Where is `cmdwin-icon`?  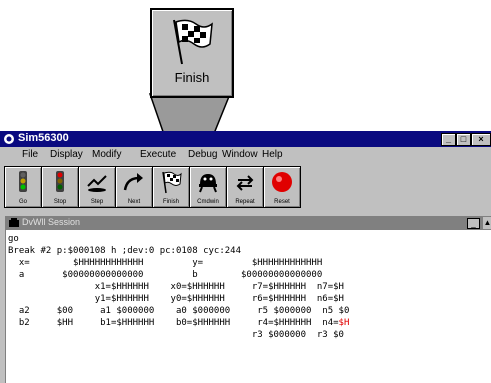
cmdwin-icon is located at coordinates (208, 183).